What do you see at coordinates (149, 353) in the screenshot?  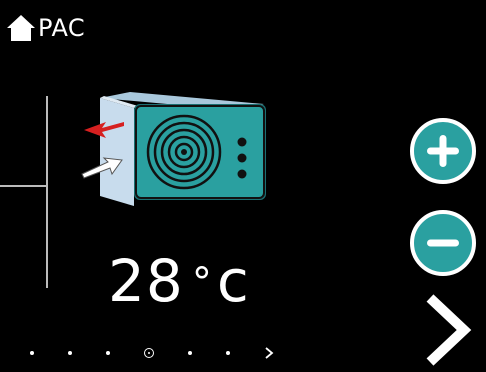 I see `page-dot-current` at bounding box center [149, 353].